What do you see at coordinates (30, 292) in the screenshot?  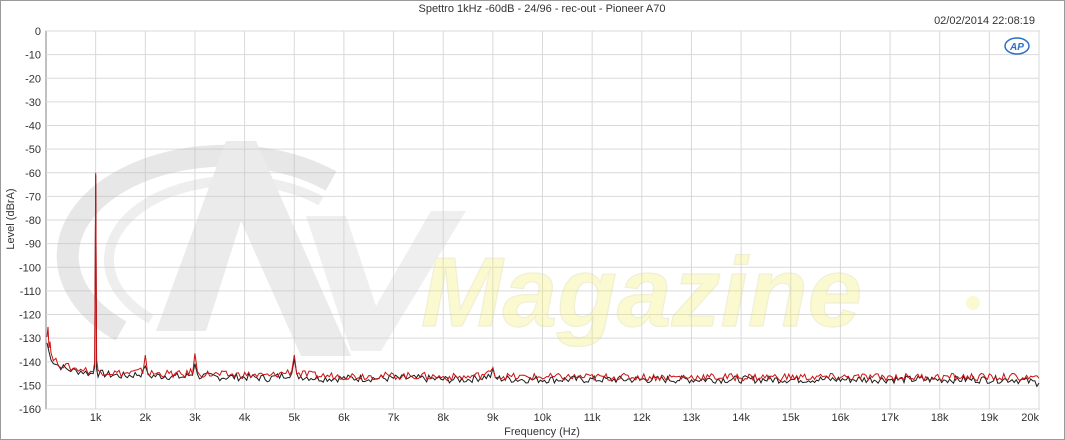 I see `y-tick-label: -110` at bounding box center [30, 292].